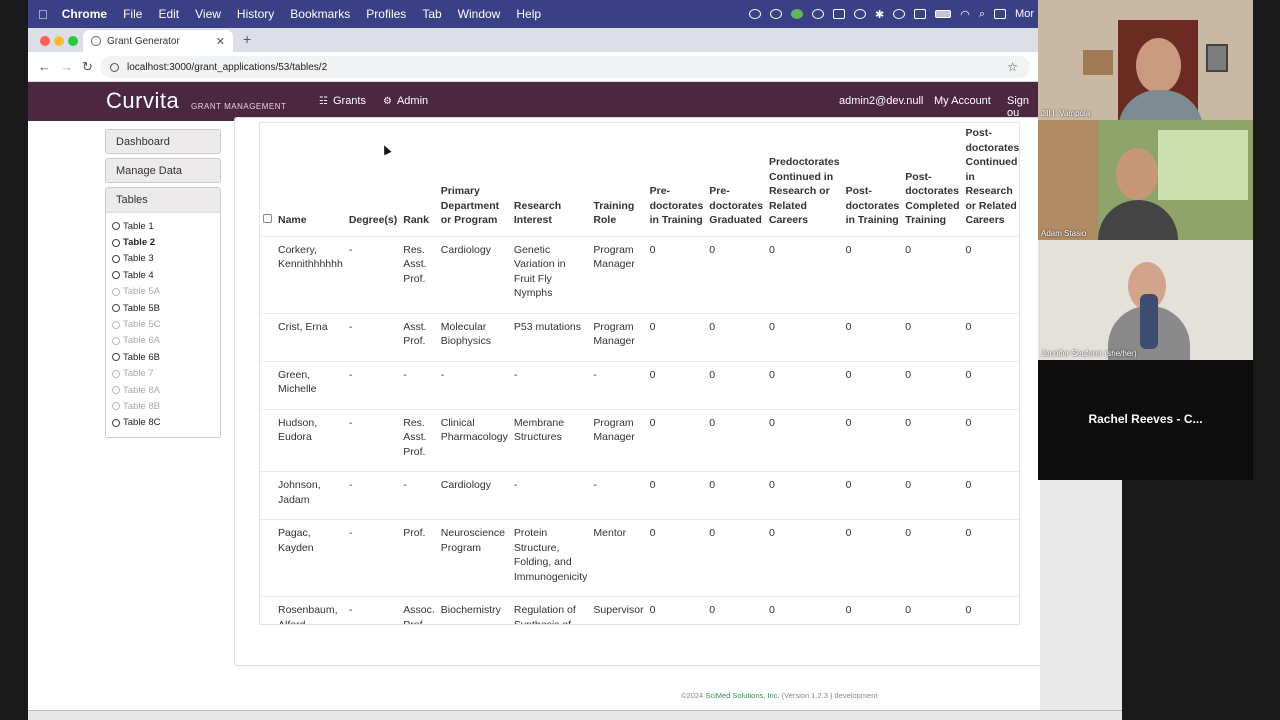  Describe the element at coordinates (479, 14) in the screenshot. I see `menu-window: Window` at that location.